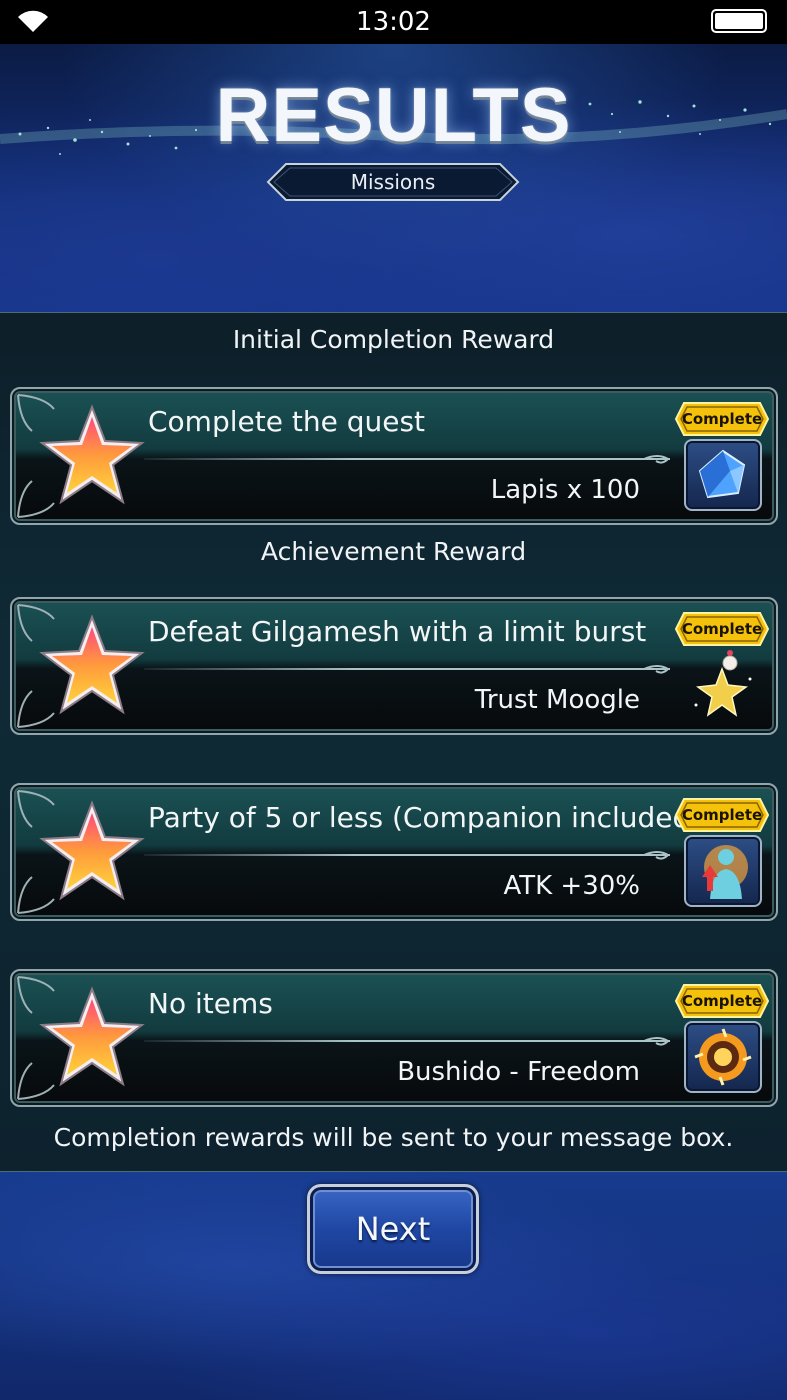 This screenshot has width=787, height=1400. What do you see at coordinates (723, 685) in the screenshot?
I see `trust-moogle-icon` at bounding box center [723, 685].